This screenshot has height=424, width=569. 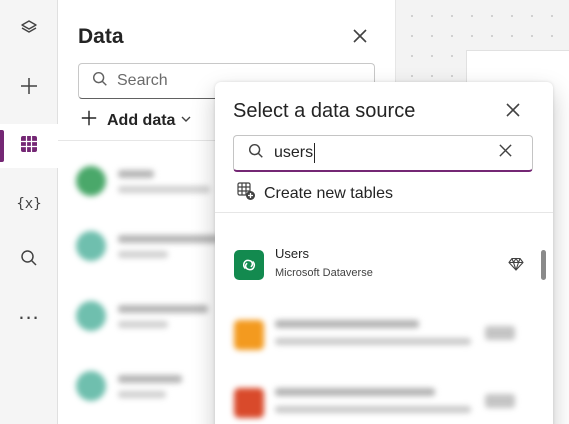 What do you see at coordinates (249, 265) in the screenshot?
I see `dataverse-icon` at bounding box center [249, 265].